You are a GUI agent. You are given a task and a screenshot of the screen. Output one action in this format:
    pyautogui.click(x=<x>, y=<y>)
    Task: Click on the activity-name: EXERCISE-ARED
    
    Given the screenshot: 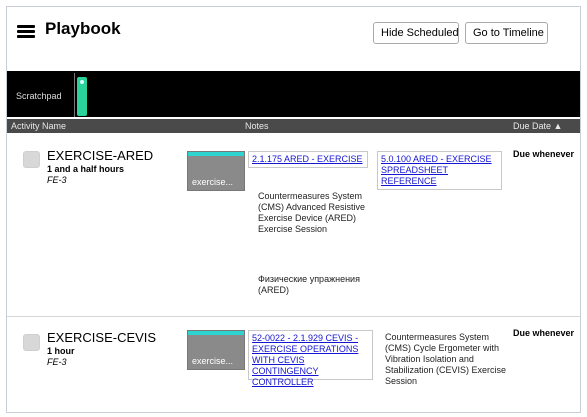 What is the action you would take?
    pyautogui.click(x=100, y=155)
    